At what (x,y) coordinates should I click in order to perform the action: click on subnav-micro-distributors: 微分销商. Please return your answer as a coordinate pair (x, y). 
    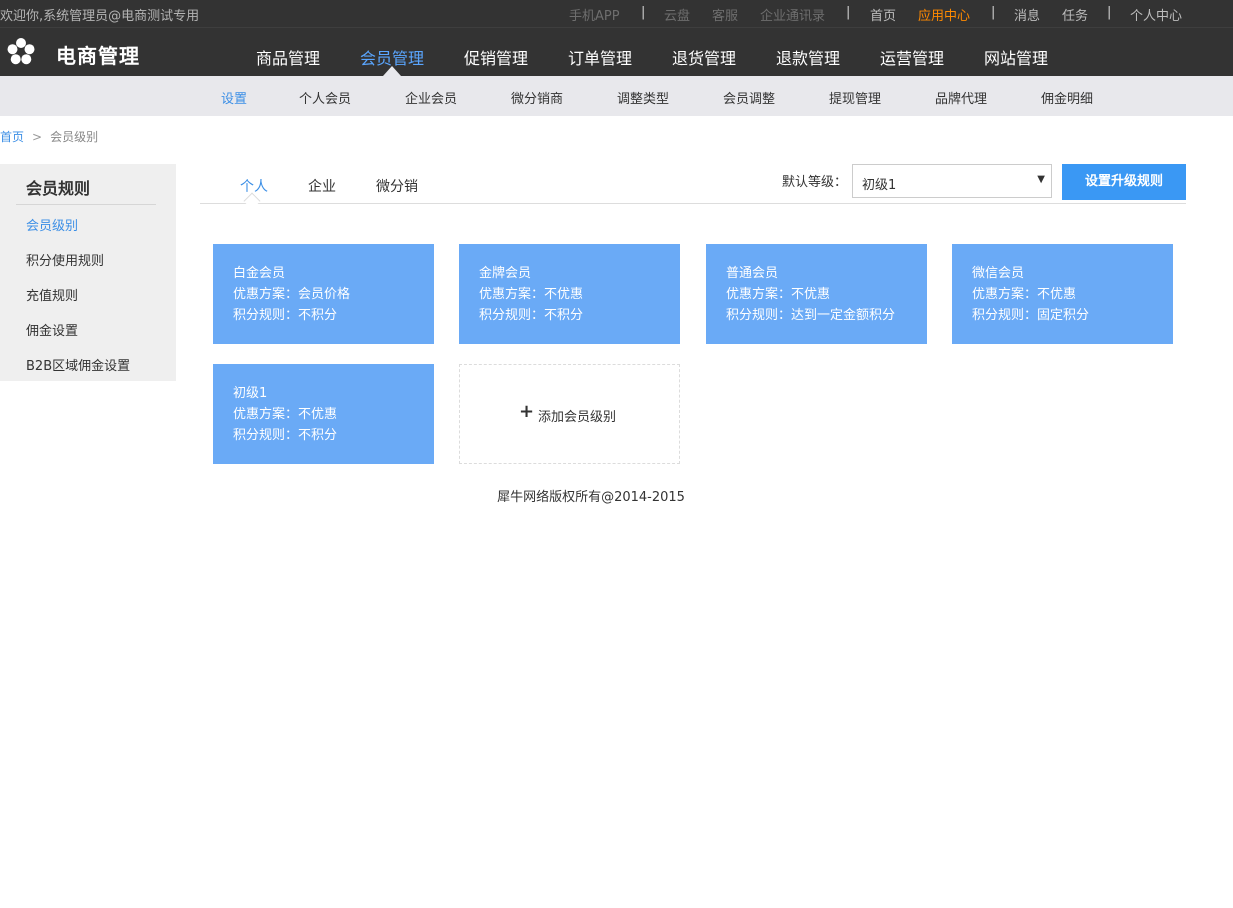
    Looking at the image, I should click on (537, 97).